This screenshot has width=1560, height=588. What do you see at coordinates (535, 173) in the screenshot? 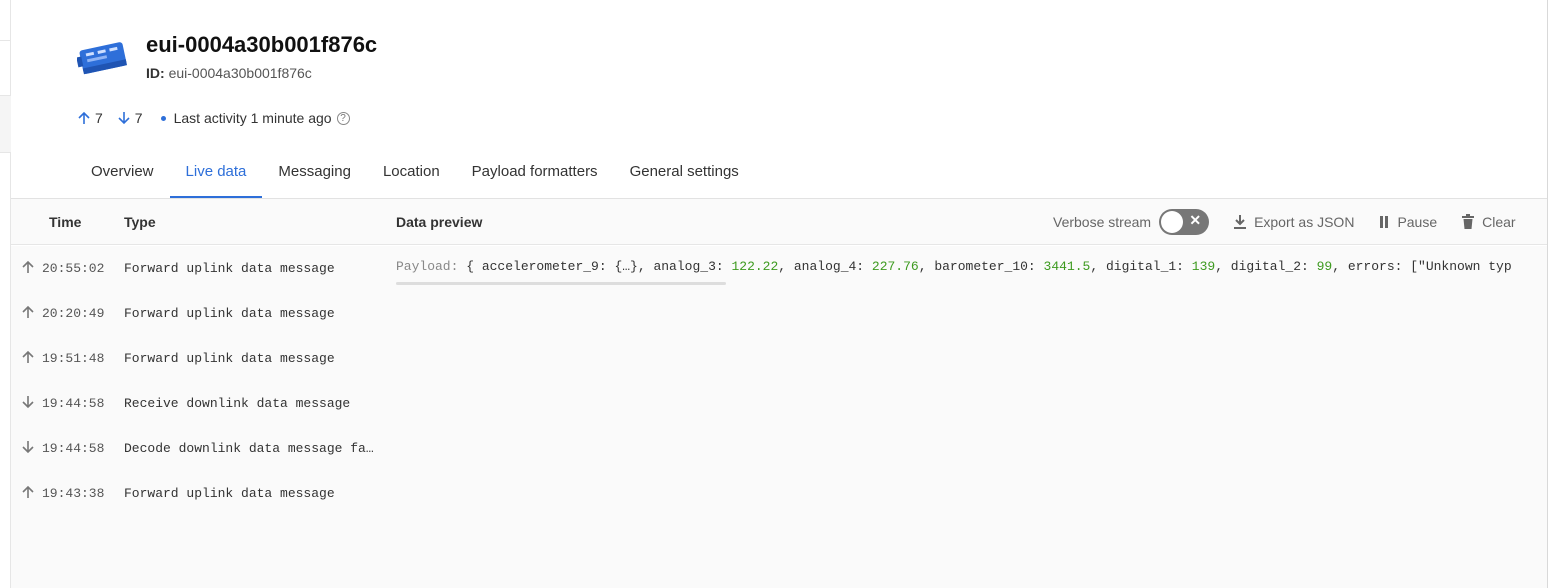
I see `tab-payload-formatters: Payload formatters` at bounding box center [535, 173].